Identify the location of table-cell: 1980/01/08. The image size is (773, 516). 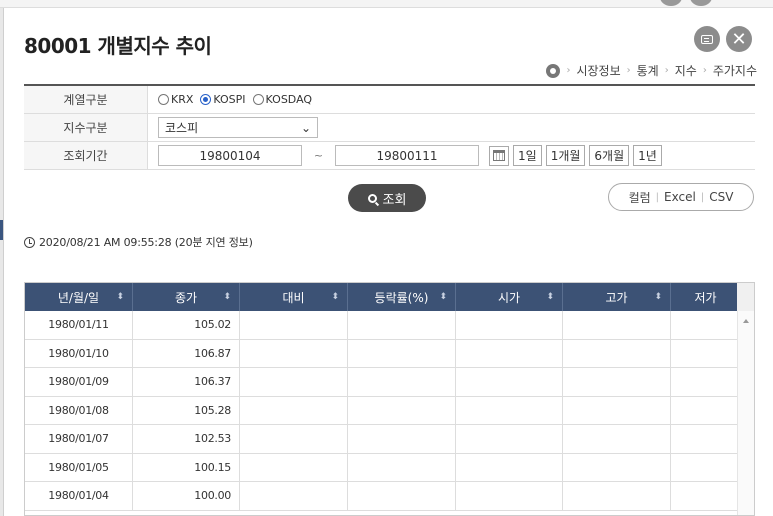
(79, 410).